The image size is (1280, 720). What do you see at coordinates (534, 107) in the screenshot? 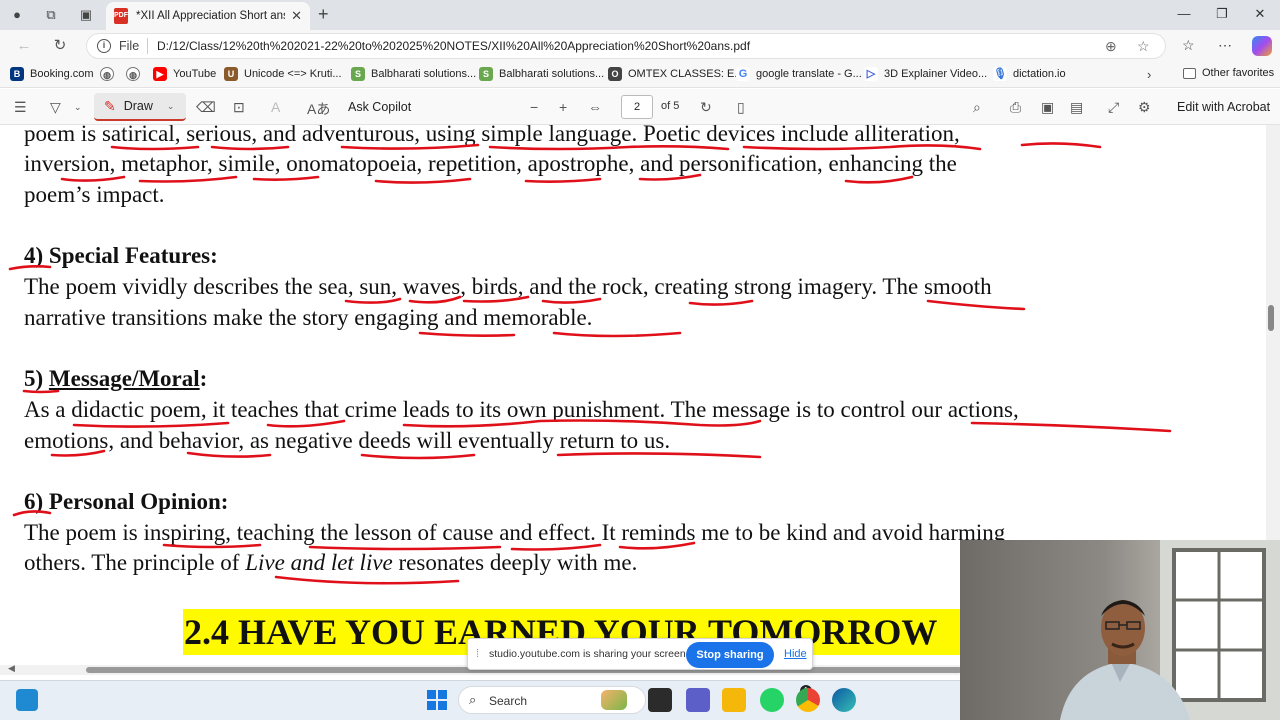
I see `zoom-out-icon: −` at bounding box center [534, 107].